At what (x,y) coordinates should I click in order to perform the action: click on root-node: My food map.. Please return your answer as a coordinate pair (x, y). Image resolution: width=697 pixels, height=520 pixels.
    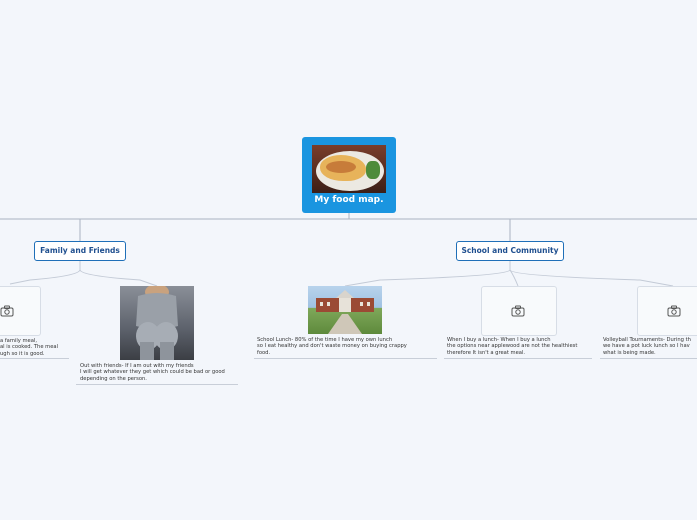
    Looking at the image, I should click on (349, 175).